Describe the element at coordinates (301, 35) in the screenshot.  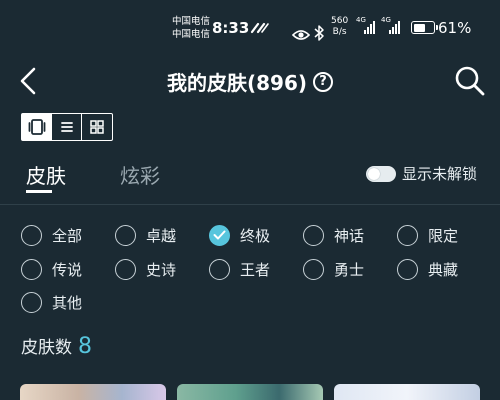
I see `eye-comfort-icon` at that location.